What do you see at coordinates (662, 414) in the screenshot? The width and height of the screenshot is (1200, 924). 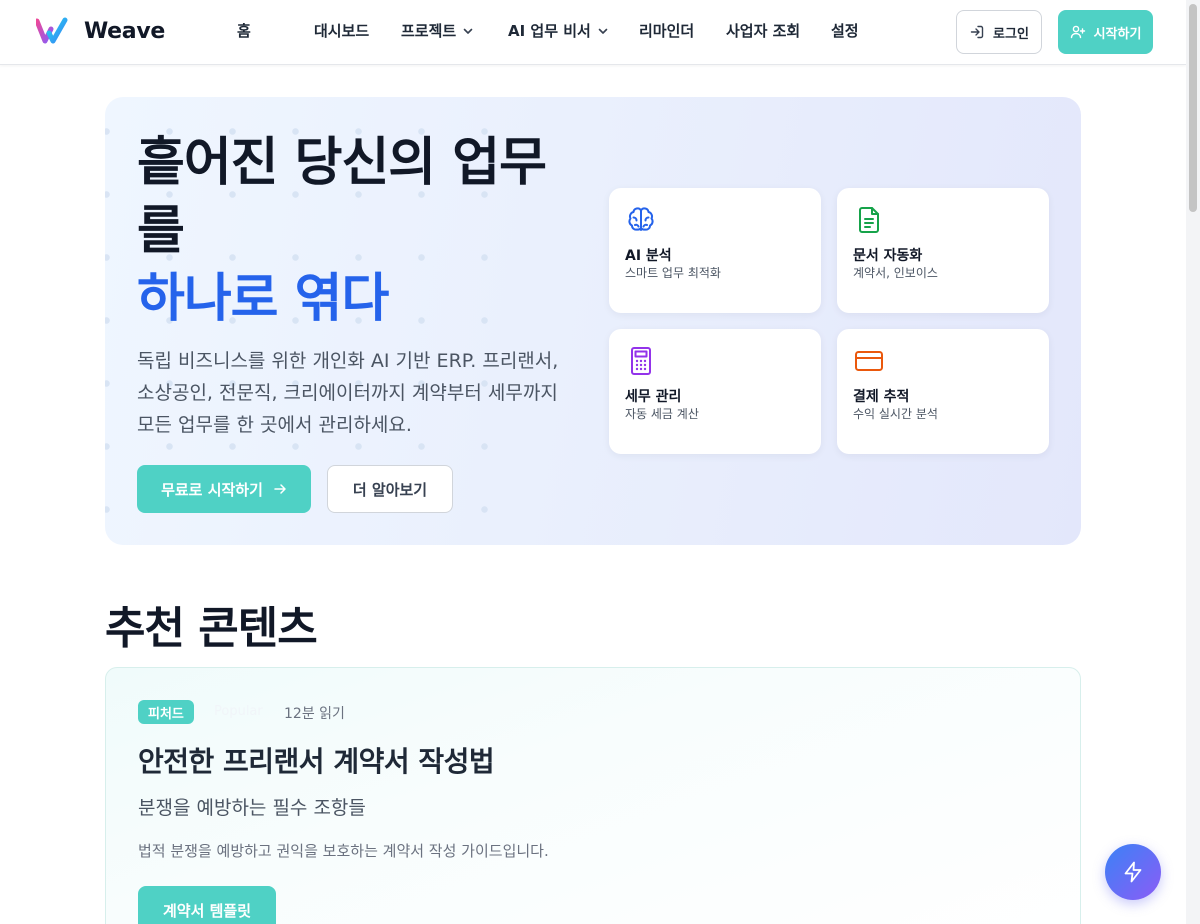 I see `feature-subtitle: 자동 세금 계산` at bounding box center [662, 414].